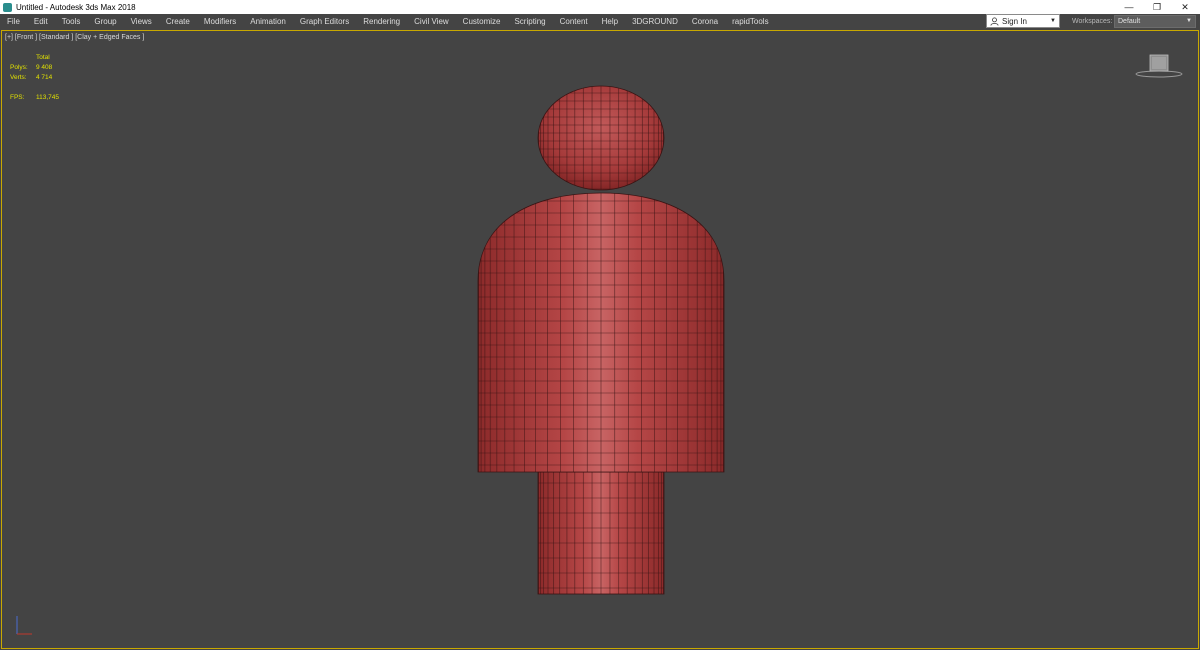  Describe the element at coordinates (600, 7) in the screenshot. I see `title-bar: Untitled - Autodesk 3ds Max 2018` at that location.